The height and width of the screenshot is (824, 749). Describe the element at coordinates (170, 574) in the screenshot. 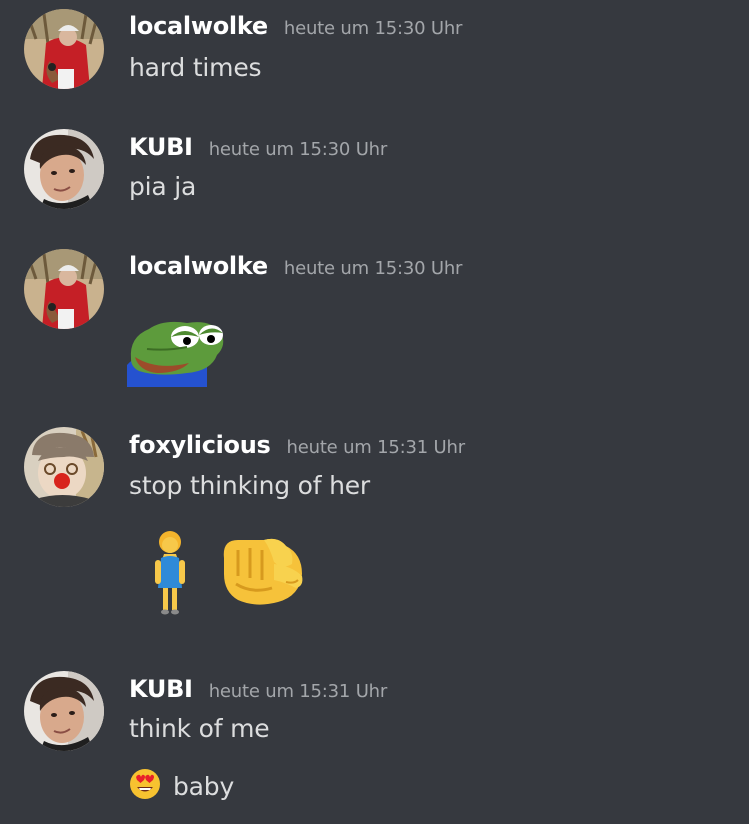

I see `woman-standing-emoji-icon` at that location.